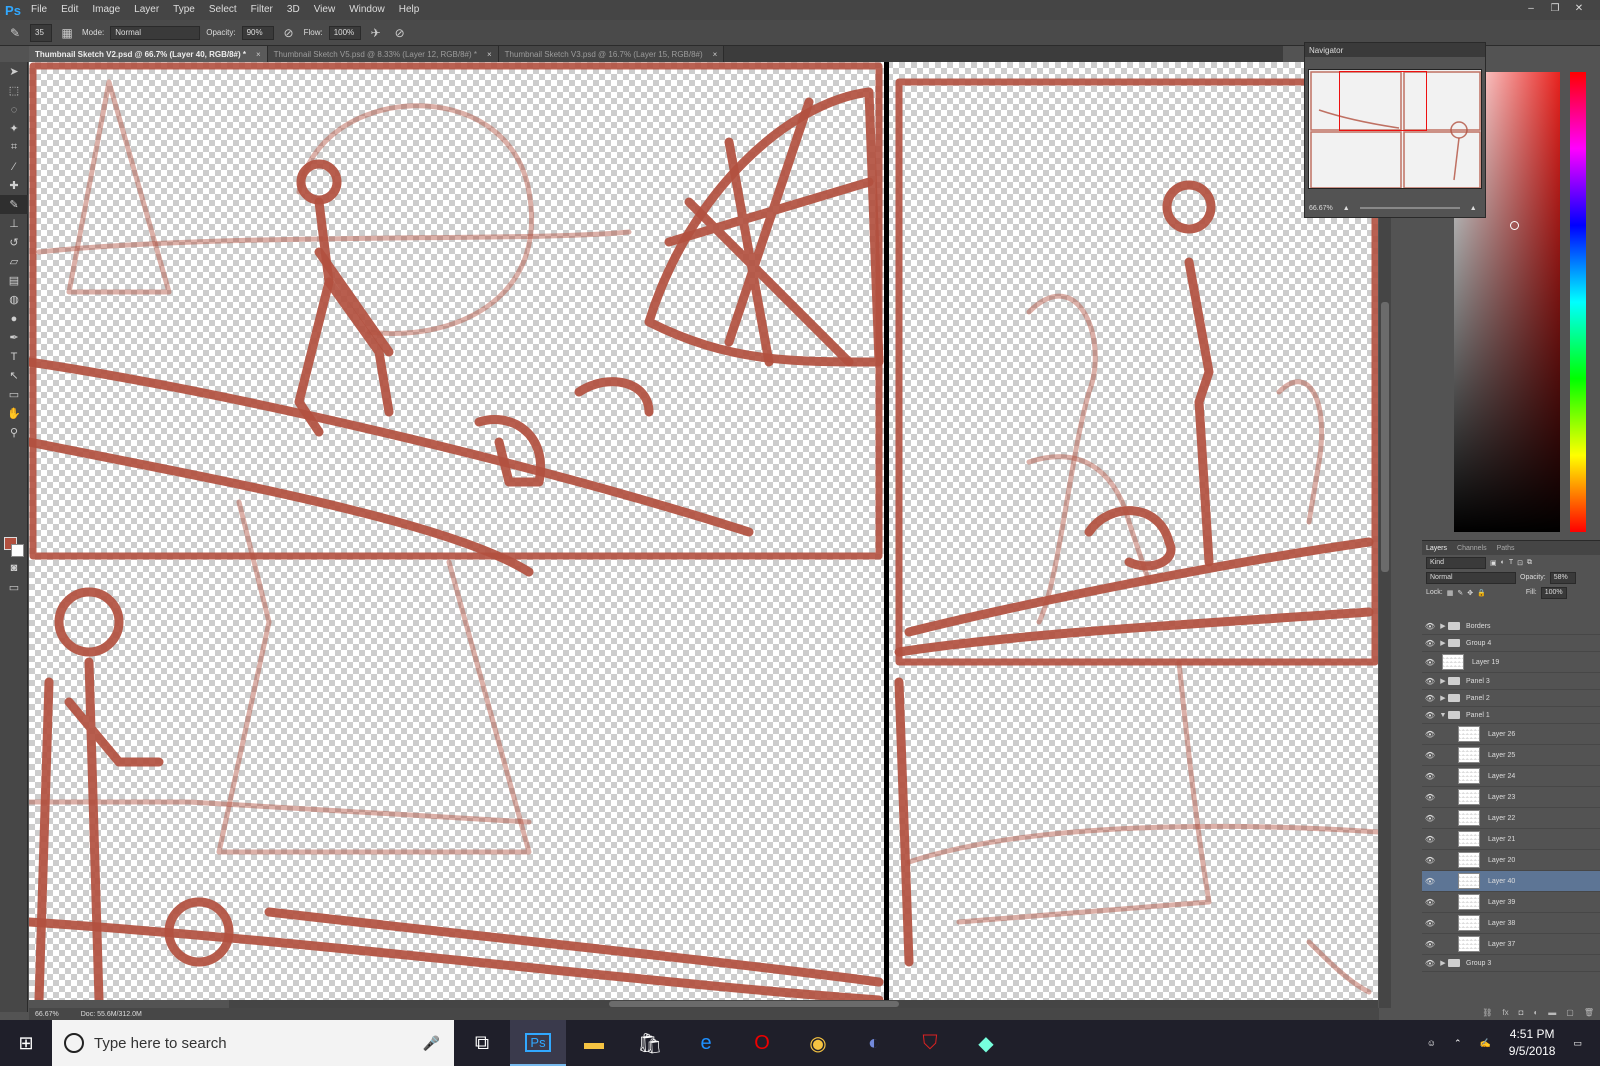 This screenshot has height=1066, width=1600. What do you see at coordinates (14, 356) in the screenshot?
I see `type-tool-icon: T` at bounding box center [14, 356].